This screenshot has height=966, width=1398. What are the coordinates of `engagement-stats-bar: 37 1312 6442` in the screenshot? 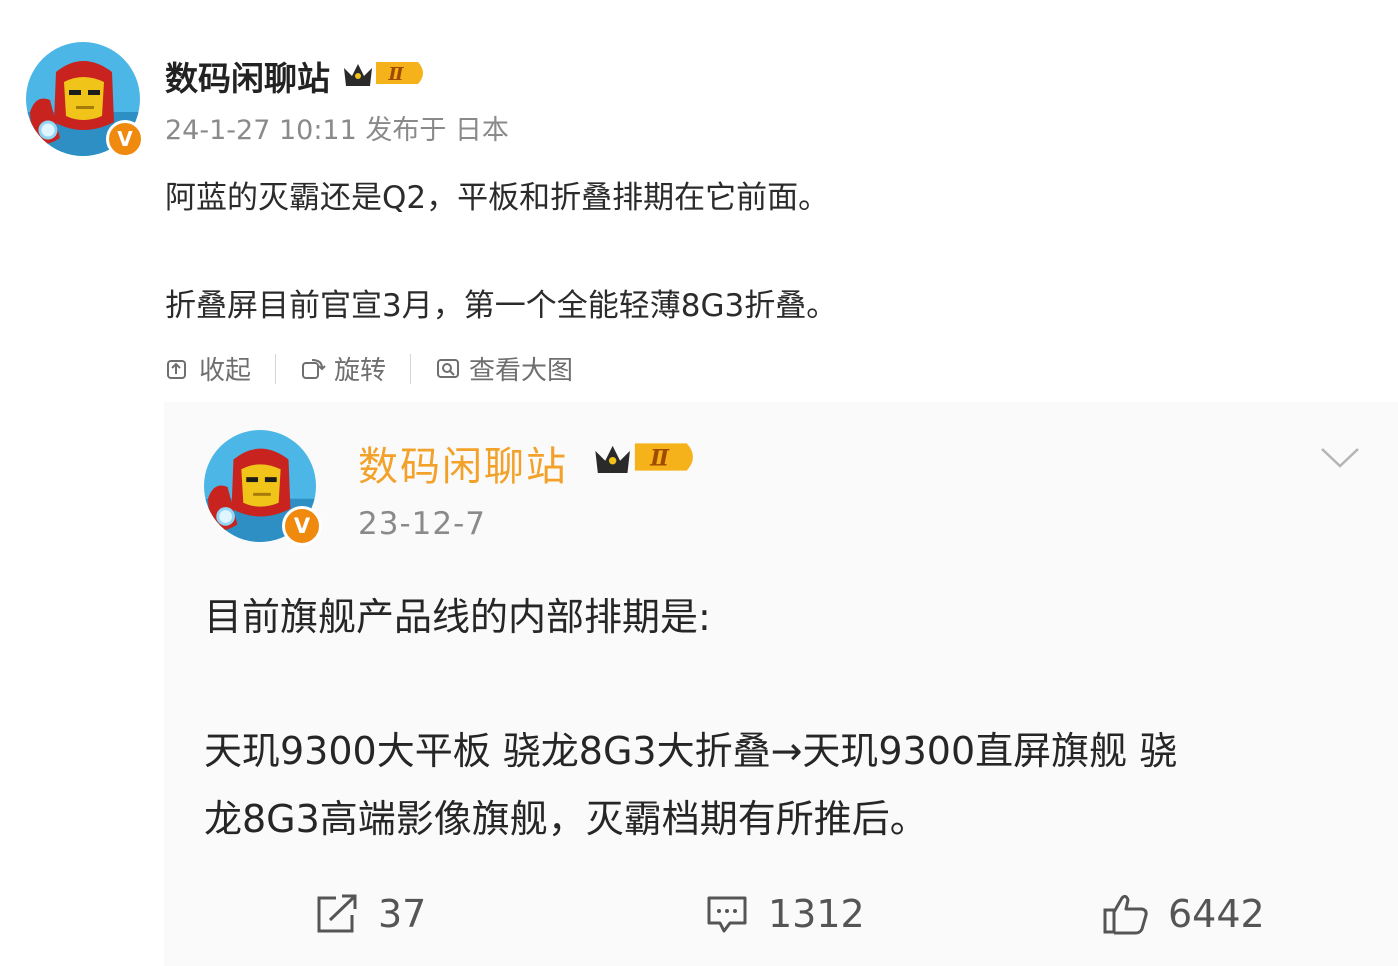 It's located at (781, 922).